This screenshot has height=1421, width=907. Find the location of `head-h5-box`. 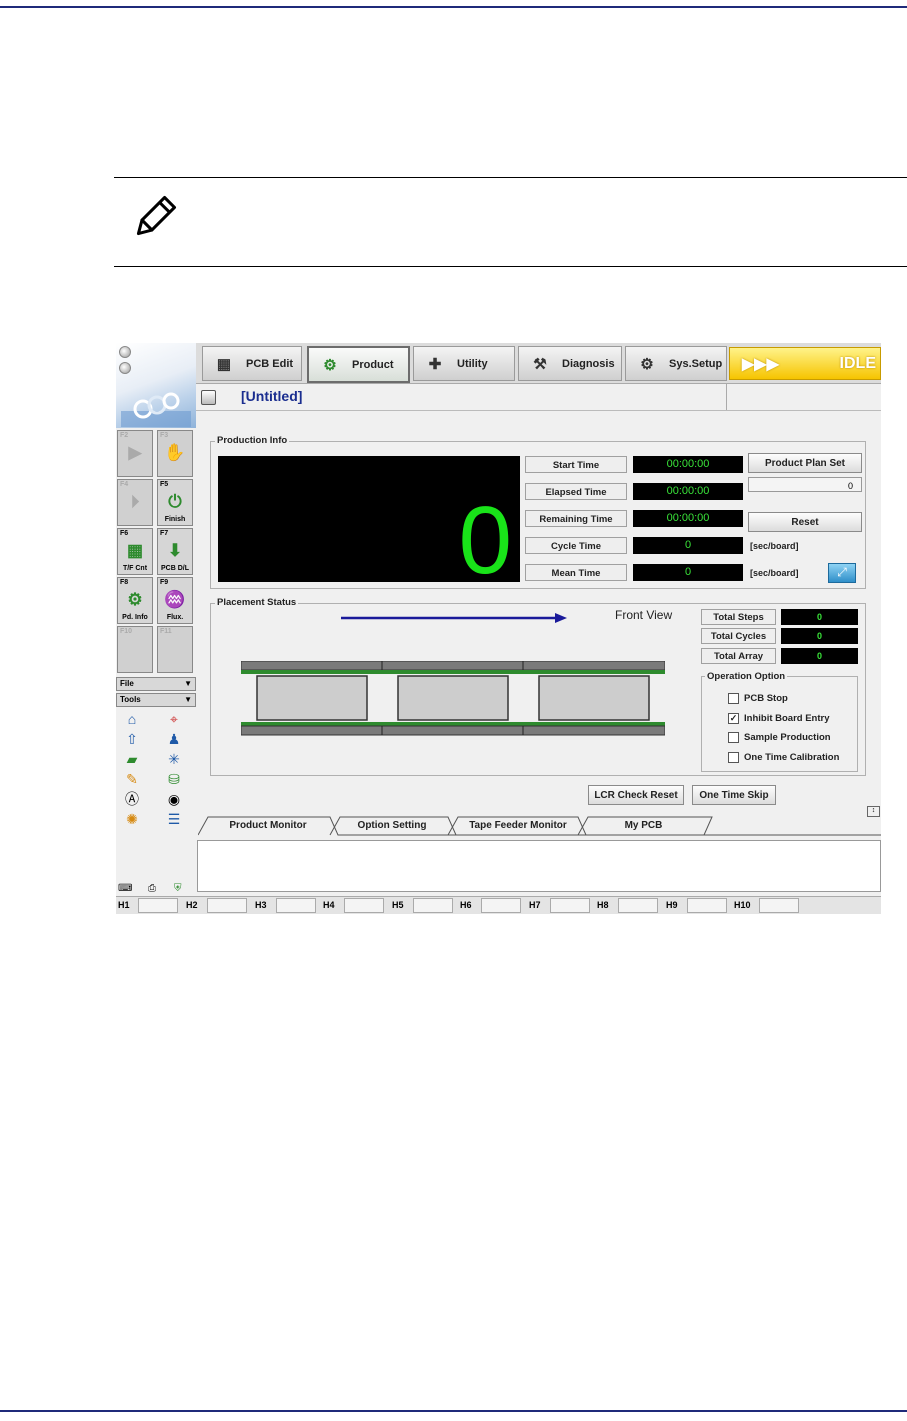

head-h5-box is located at coordinates (433, 905).